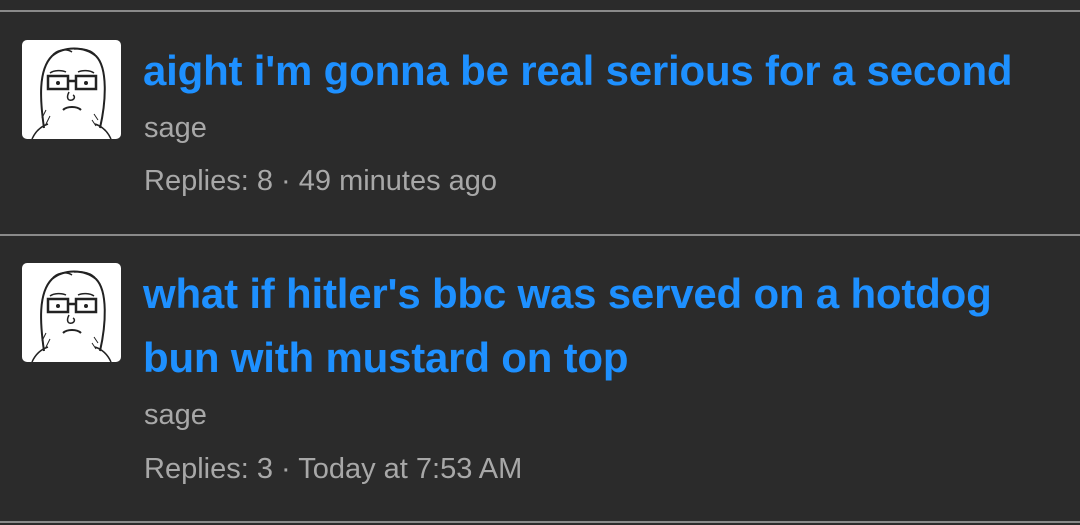  Describe the element at coordinates (398, 181) in the screenshot. I see `thread-timestamp: 49 minutes ago` at that location.